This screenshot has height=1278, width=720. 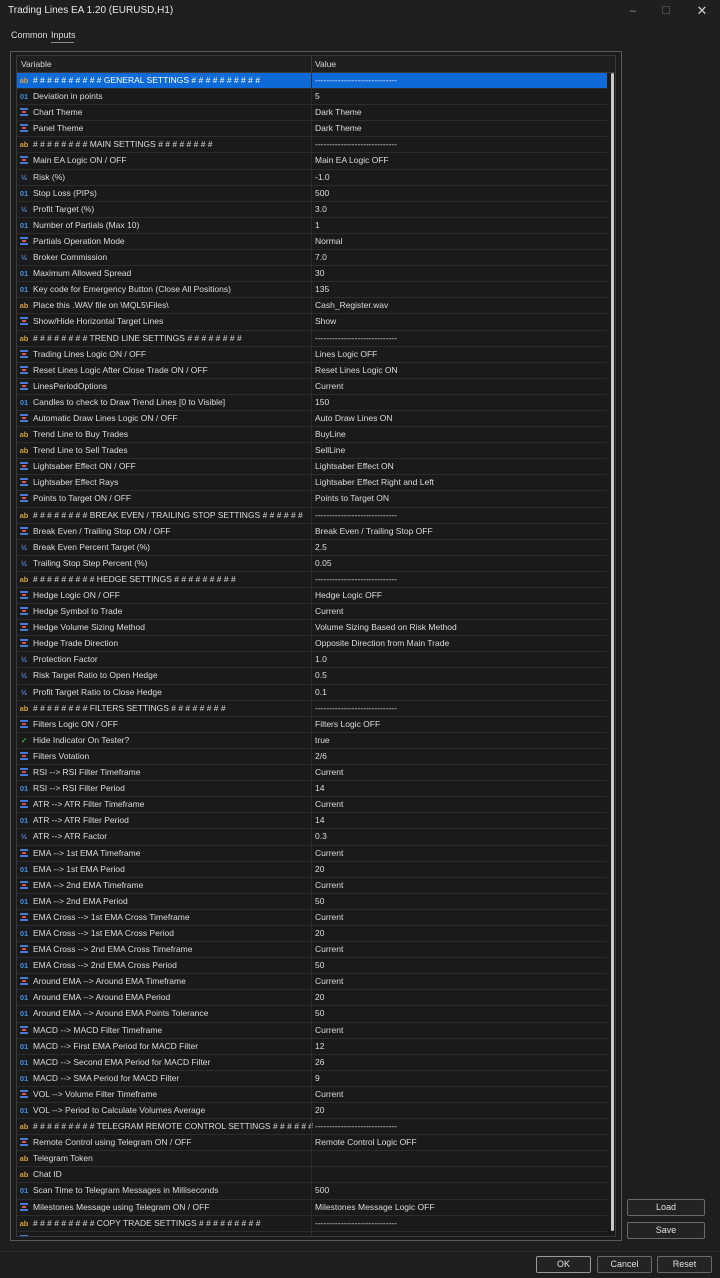 What do you see at coordinates (347, 724) in the screenshot?
I see `variable-value: Filters Logic OFF` at bounding box center [347, 724].